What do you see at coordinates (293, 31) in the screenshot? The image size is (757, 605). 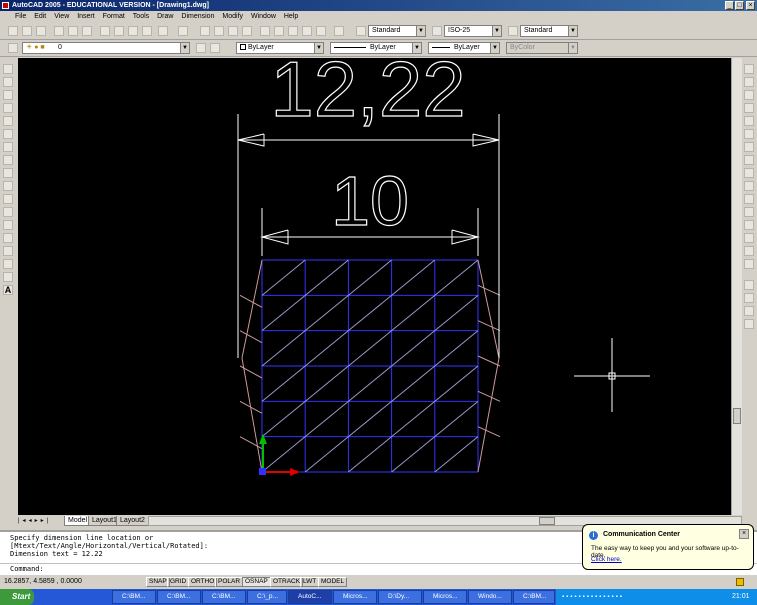 I see `tool-palettes-icon` at bounding box center [293, 31].